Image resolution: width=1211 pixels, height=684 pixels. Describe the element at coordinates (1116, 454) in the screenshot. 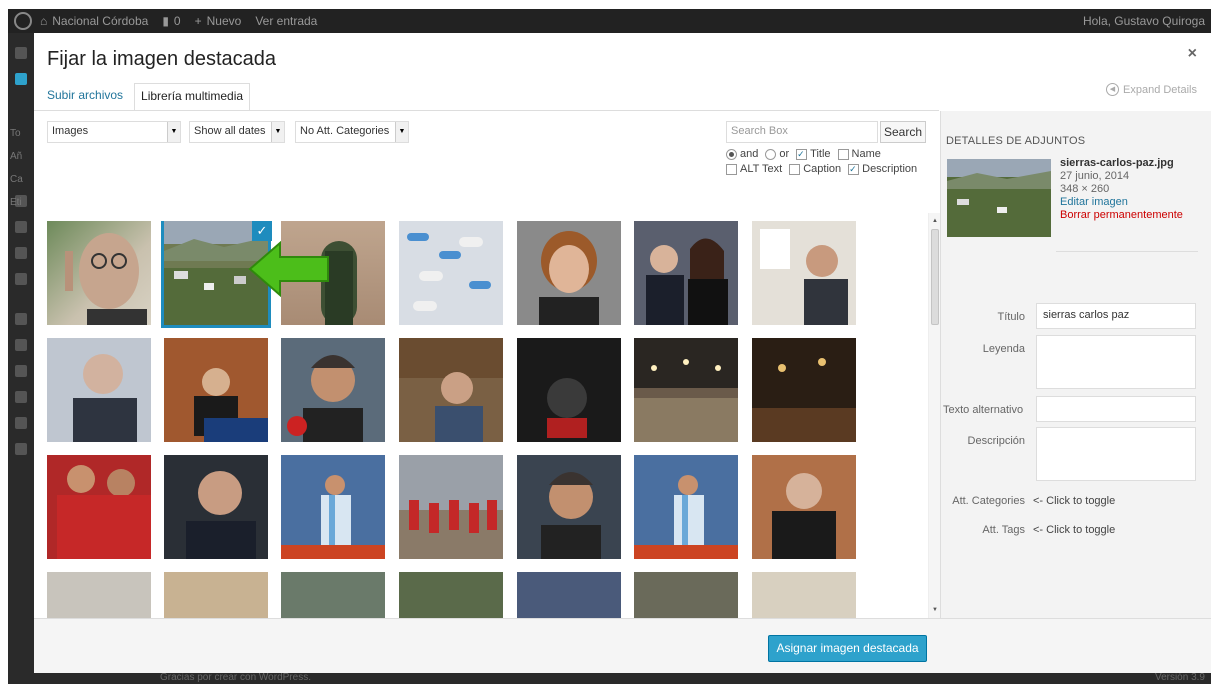

I see `description-field` at that location.